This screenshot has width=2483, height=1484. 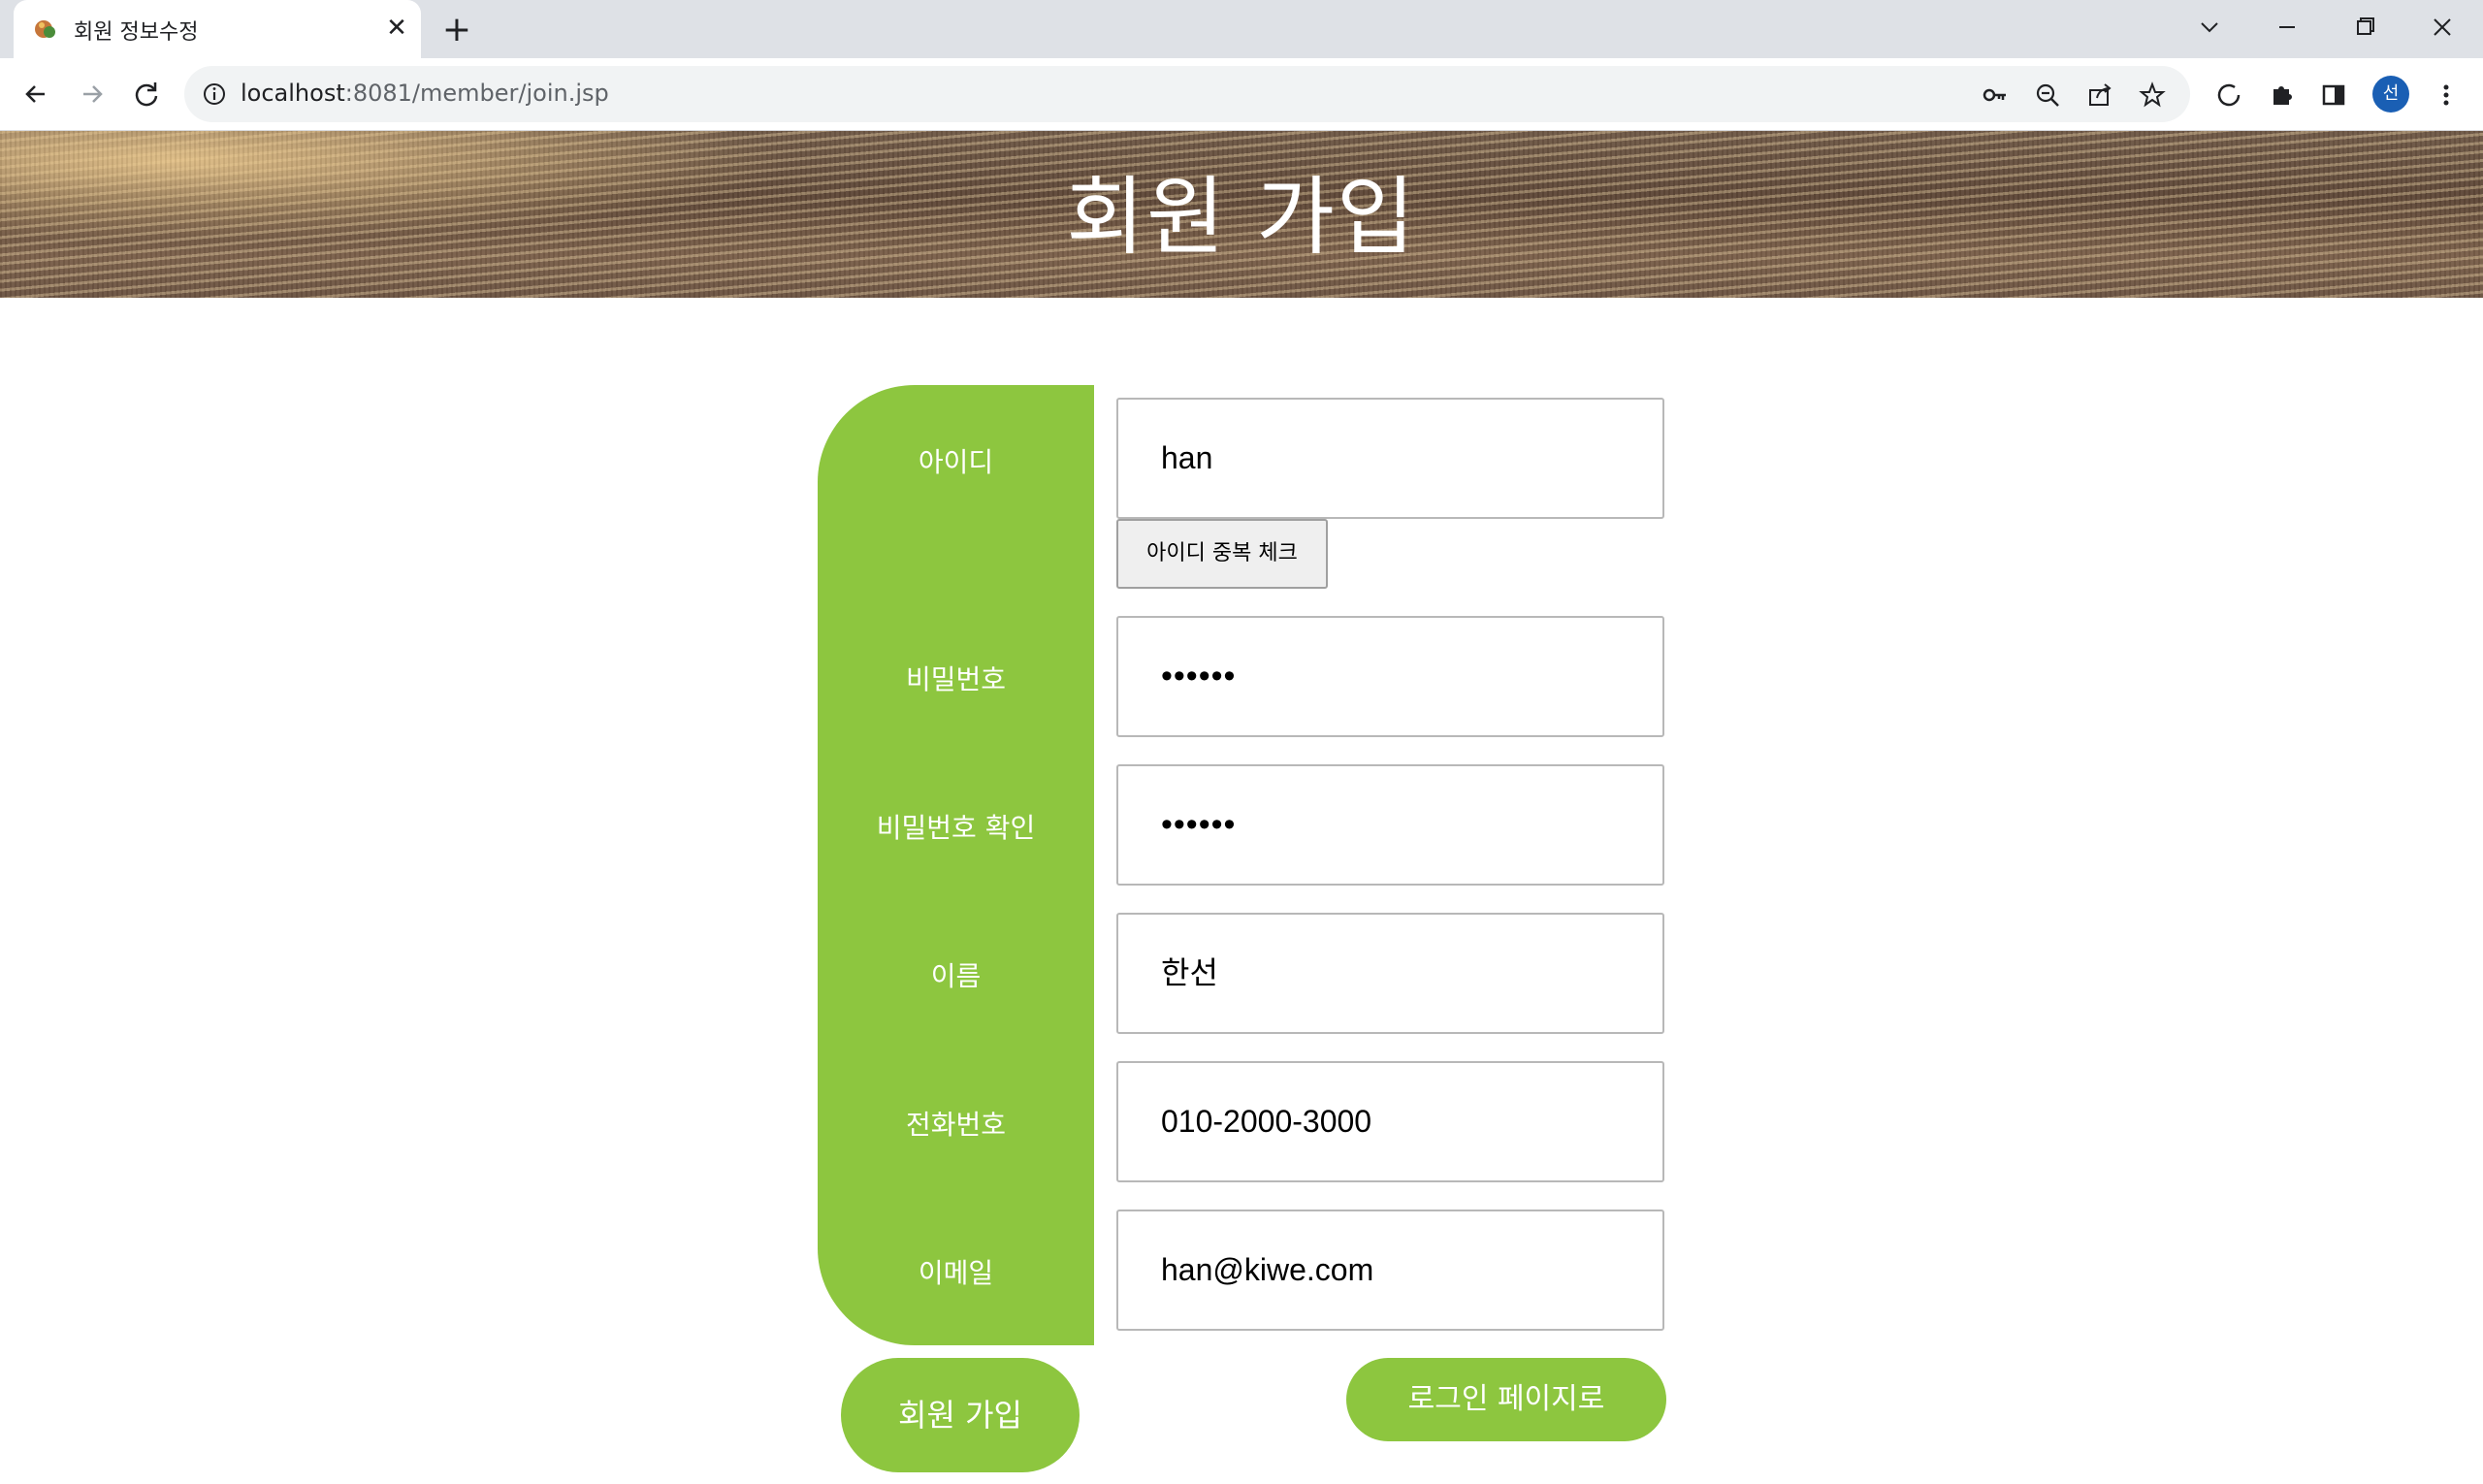 I want to click on tab-title: 회원 정보수정, so click(x=137, y=32).